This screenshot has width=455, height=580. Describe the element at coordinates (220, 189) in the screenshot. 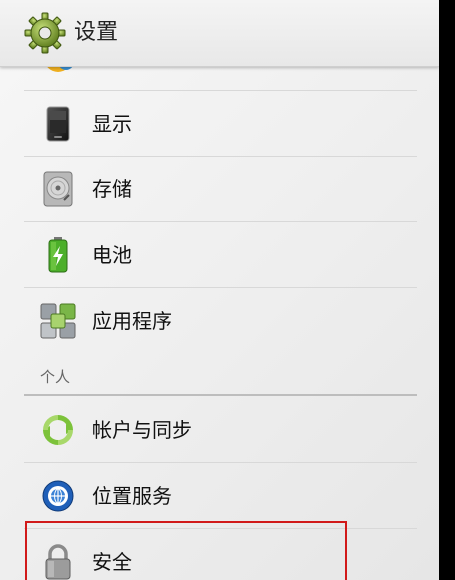

I see `settings-item-storage: 存储` at that location.